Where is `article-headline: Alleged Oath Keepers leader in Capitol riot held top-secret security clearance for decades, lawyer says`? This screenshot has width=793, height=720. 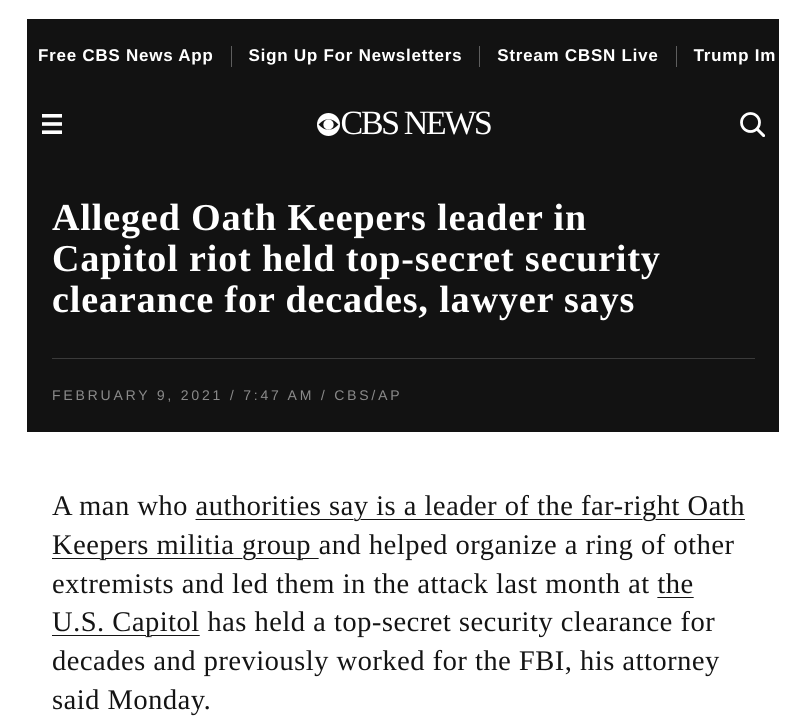
article-headline: Alleged Oath Keepers leader in Capitol riot held top-secret security clearance for decades, lawyer says is located at coordinates (357, 259).